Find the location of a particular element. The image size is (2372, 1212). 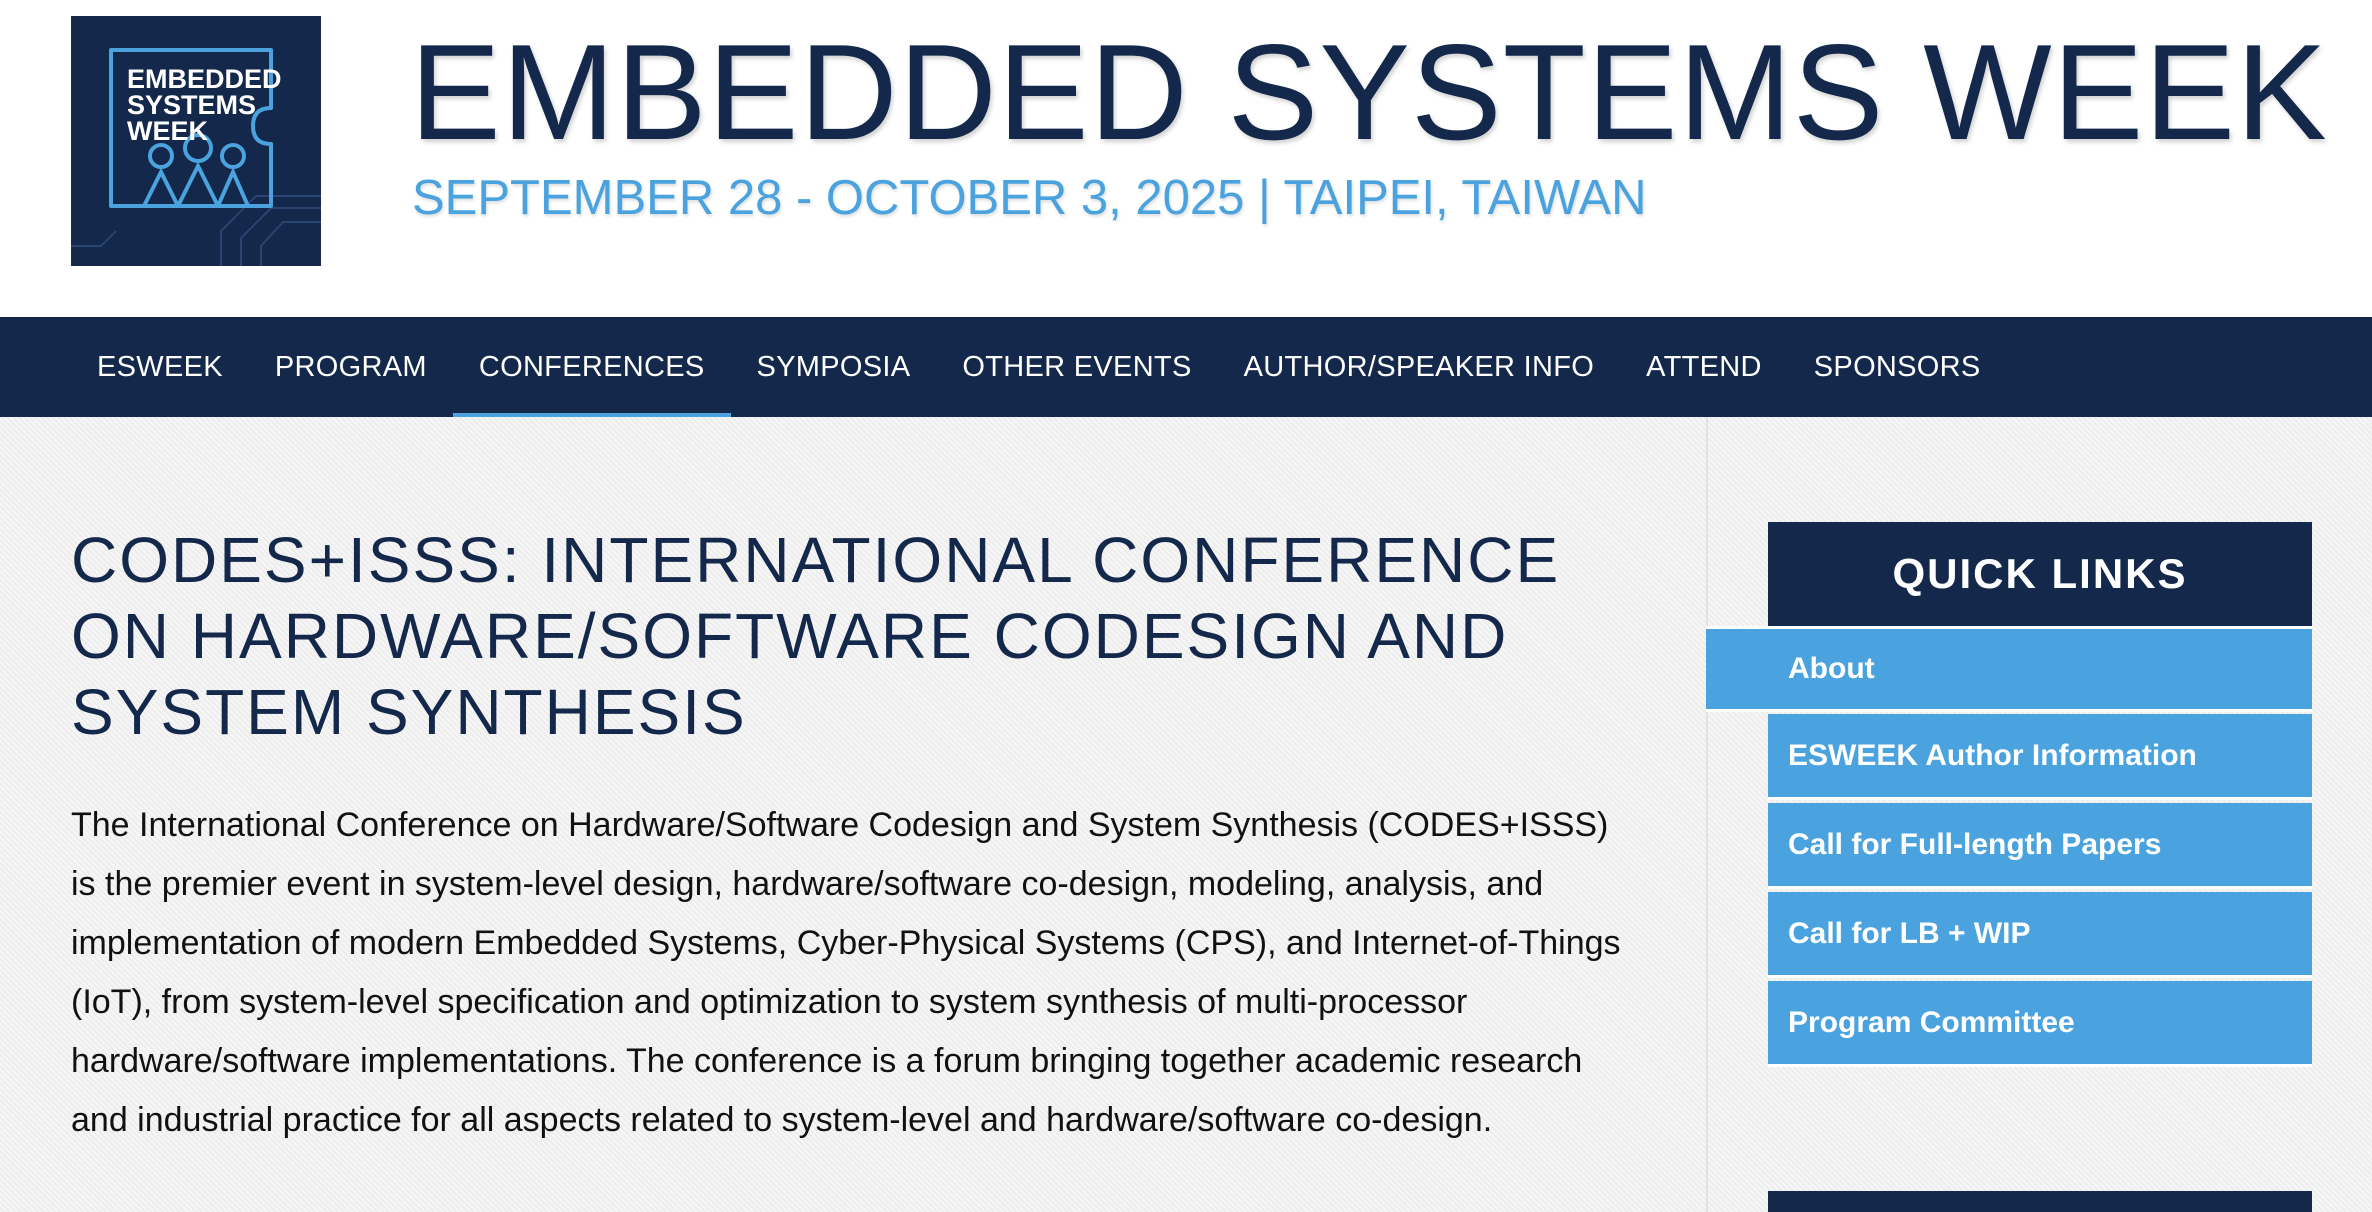

nav-item-sponsors: SPONSORS is located at coordinates (1897, 367).